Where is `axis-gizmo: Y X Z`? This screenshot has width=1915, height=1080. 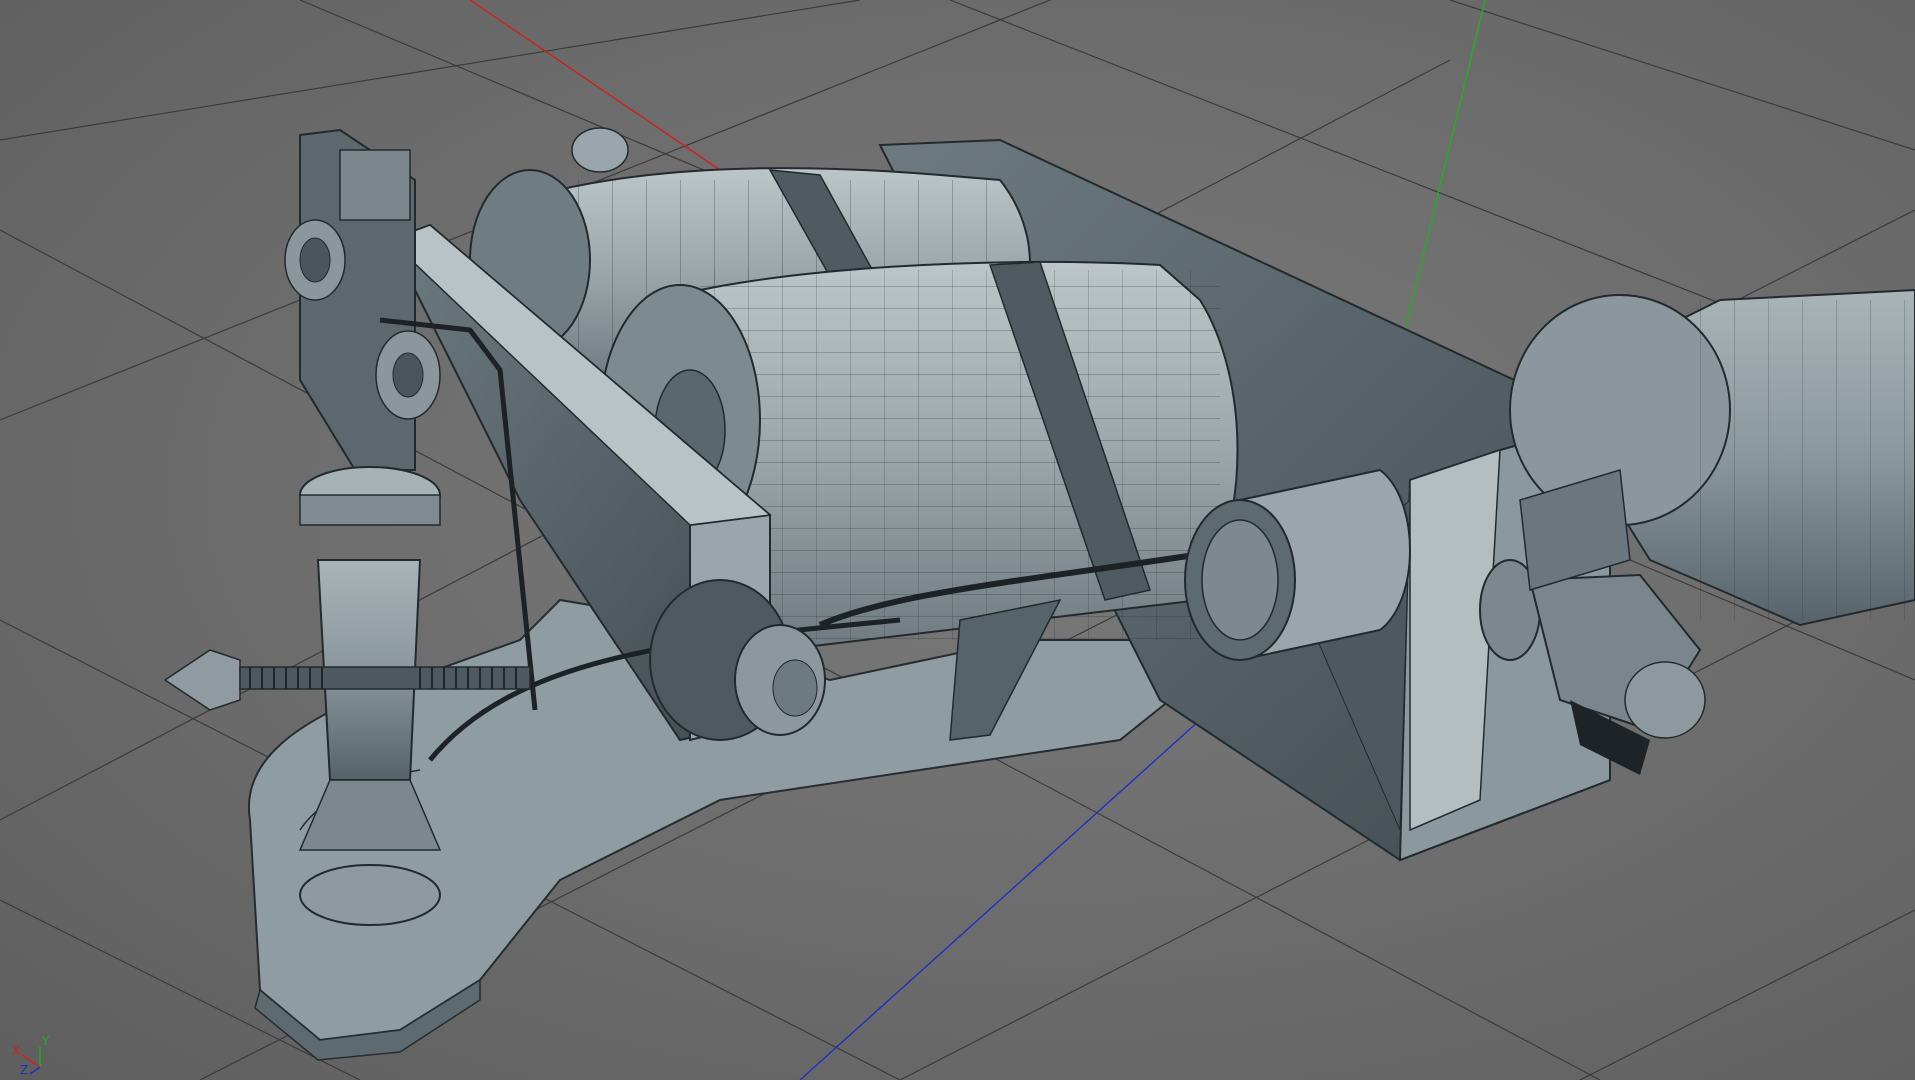
axis-gizmo: Y X Z is located at coordinates (35, 1051).